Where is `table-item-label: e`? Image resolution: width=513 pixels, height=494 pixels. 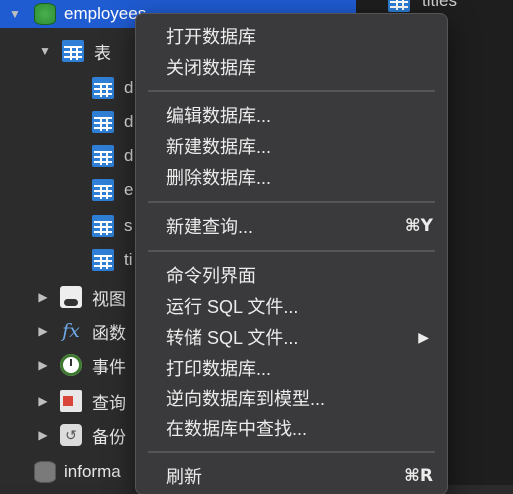 table-item-label: e is located at coordinates (129, 189).